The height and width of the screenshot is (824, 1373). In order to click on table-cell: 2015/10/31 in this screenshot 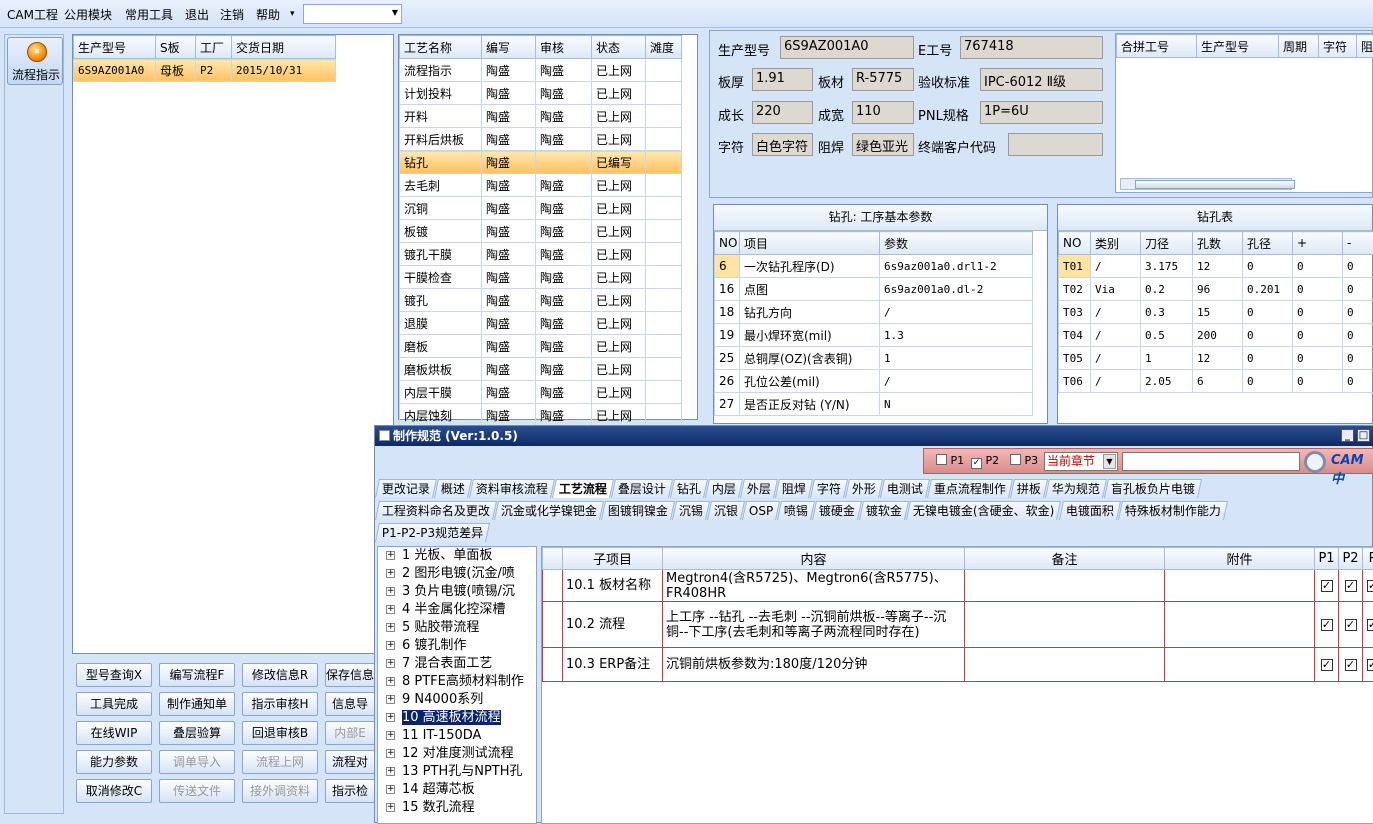, I will do `click(284, 70)`.